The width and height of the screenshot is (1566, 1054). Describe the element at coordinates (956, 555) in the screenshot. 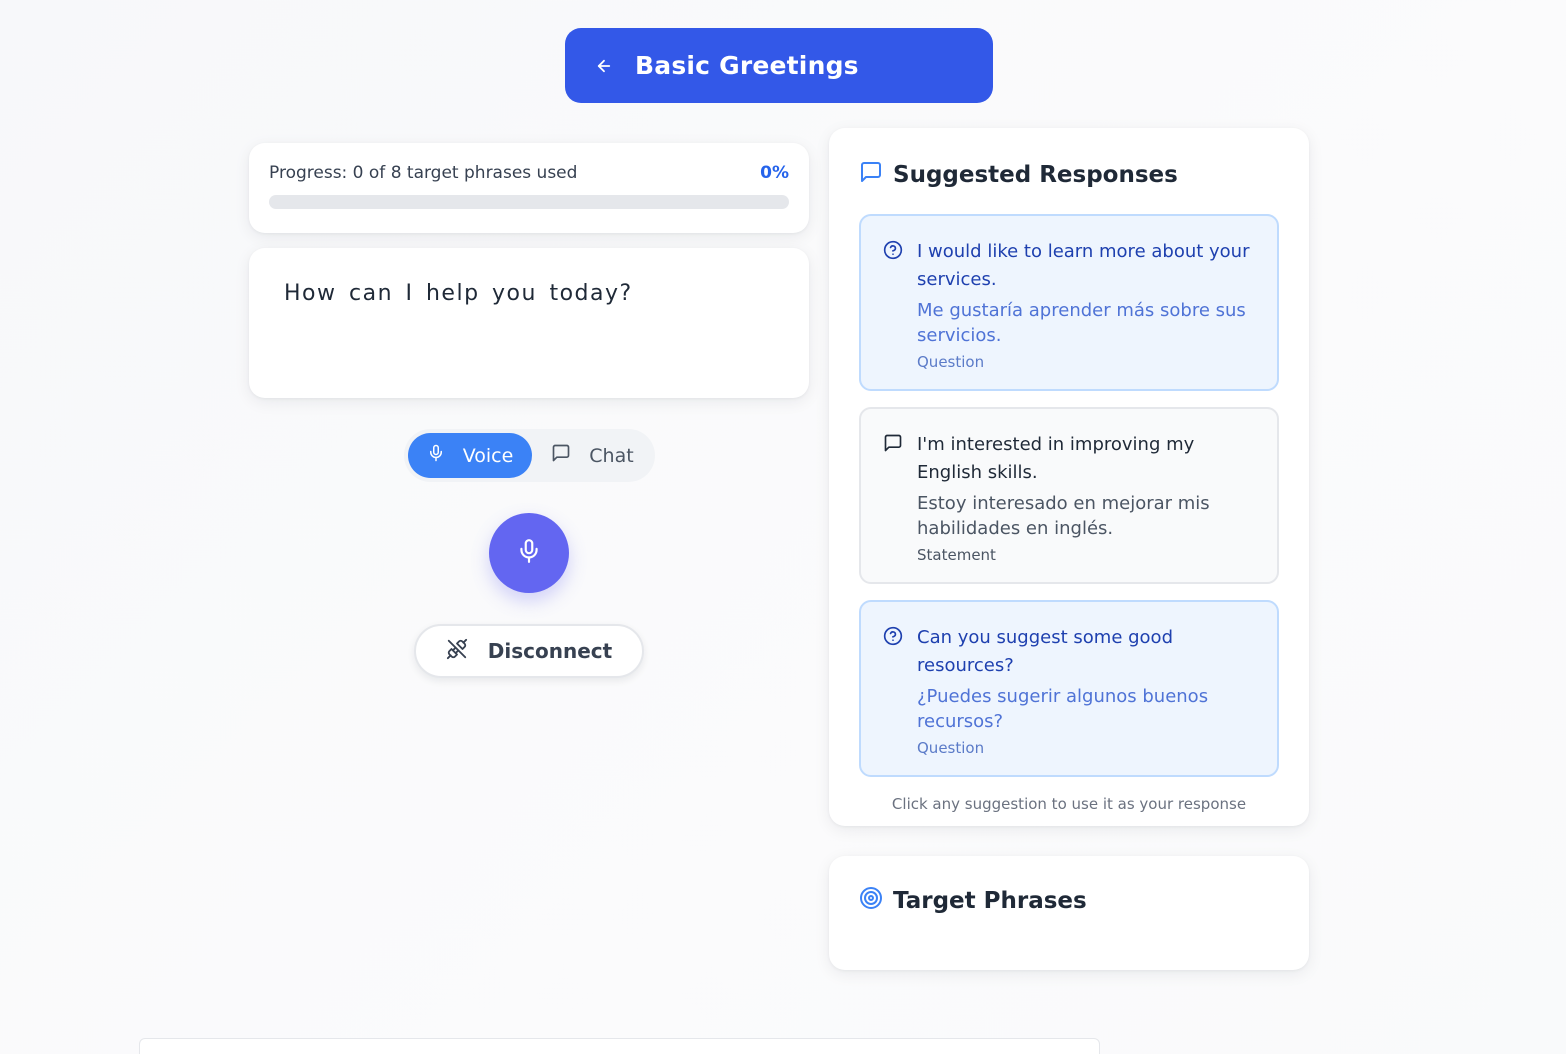

I see `suggestion-type: Statement` at that location.